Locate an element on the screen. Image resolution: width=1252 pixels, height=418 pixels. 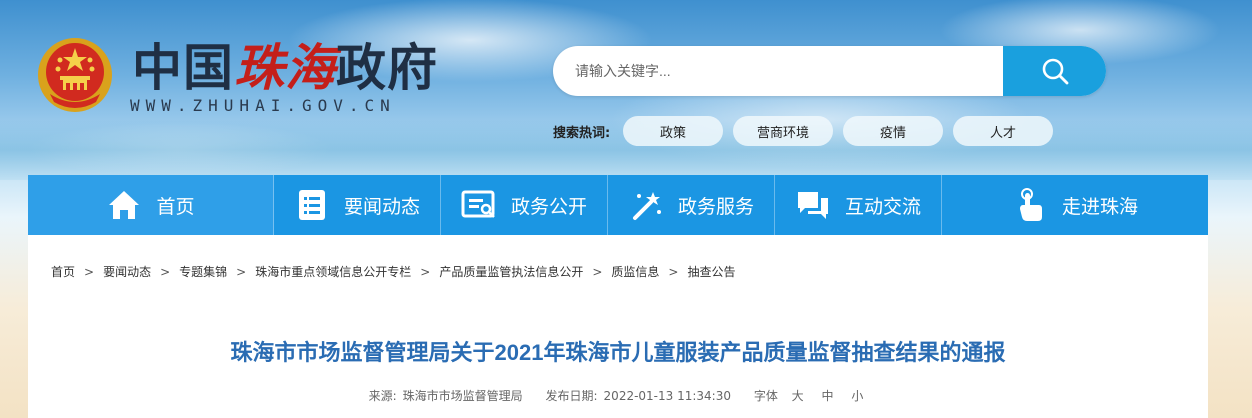
search-button is located at coordinates (1054, 71).